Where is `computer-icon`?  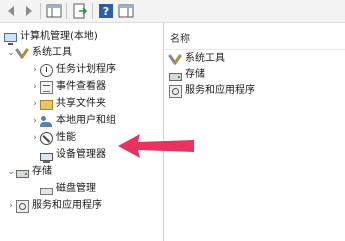 computer-icon is located at coordinates (10, 39).